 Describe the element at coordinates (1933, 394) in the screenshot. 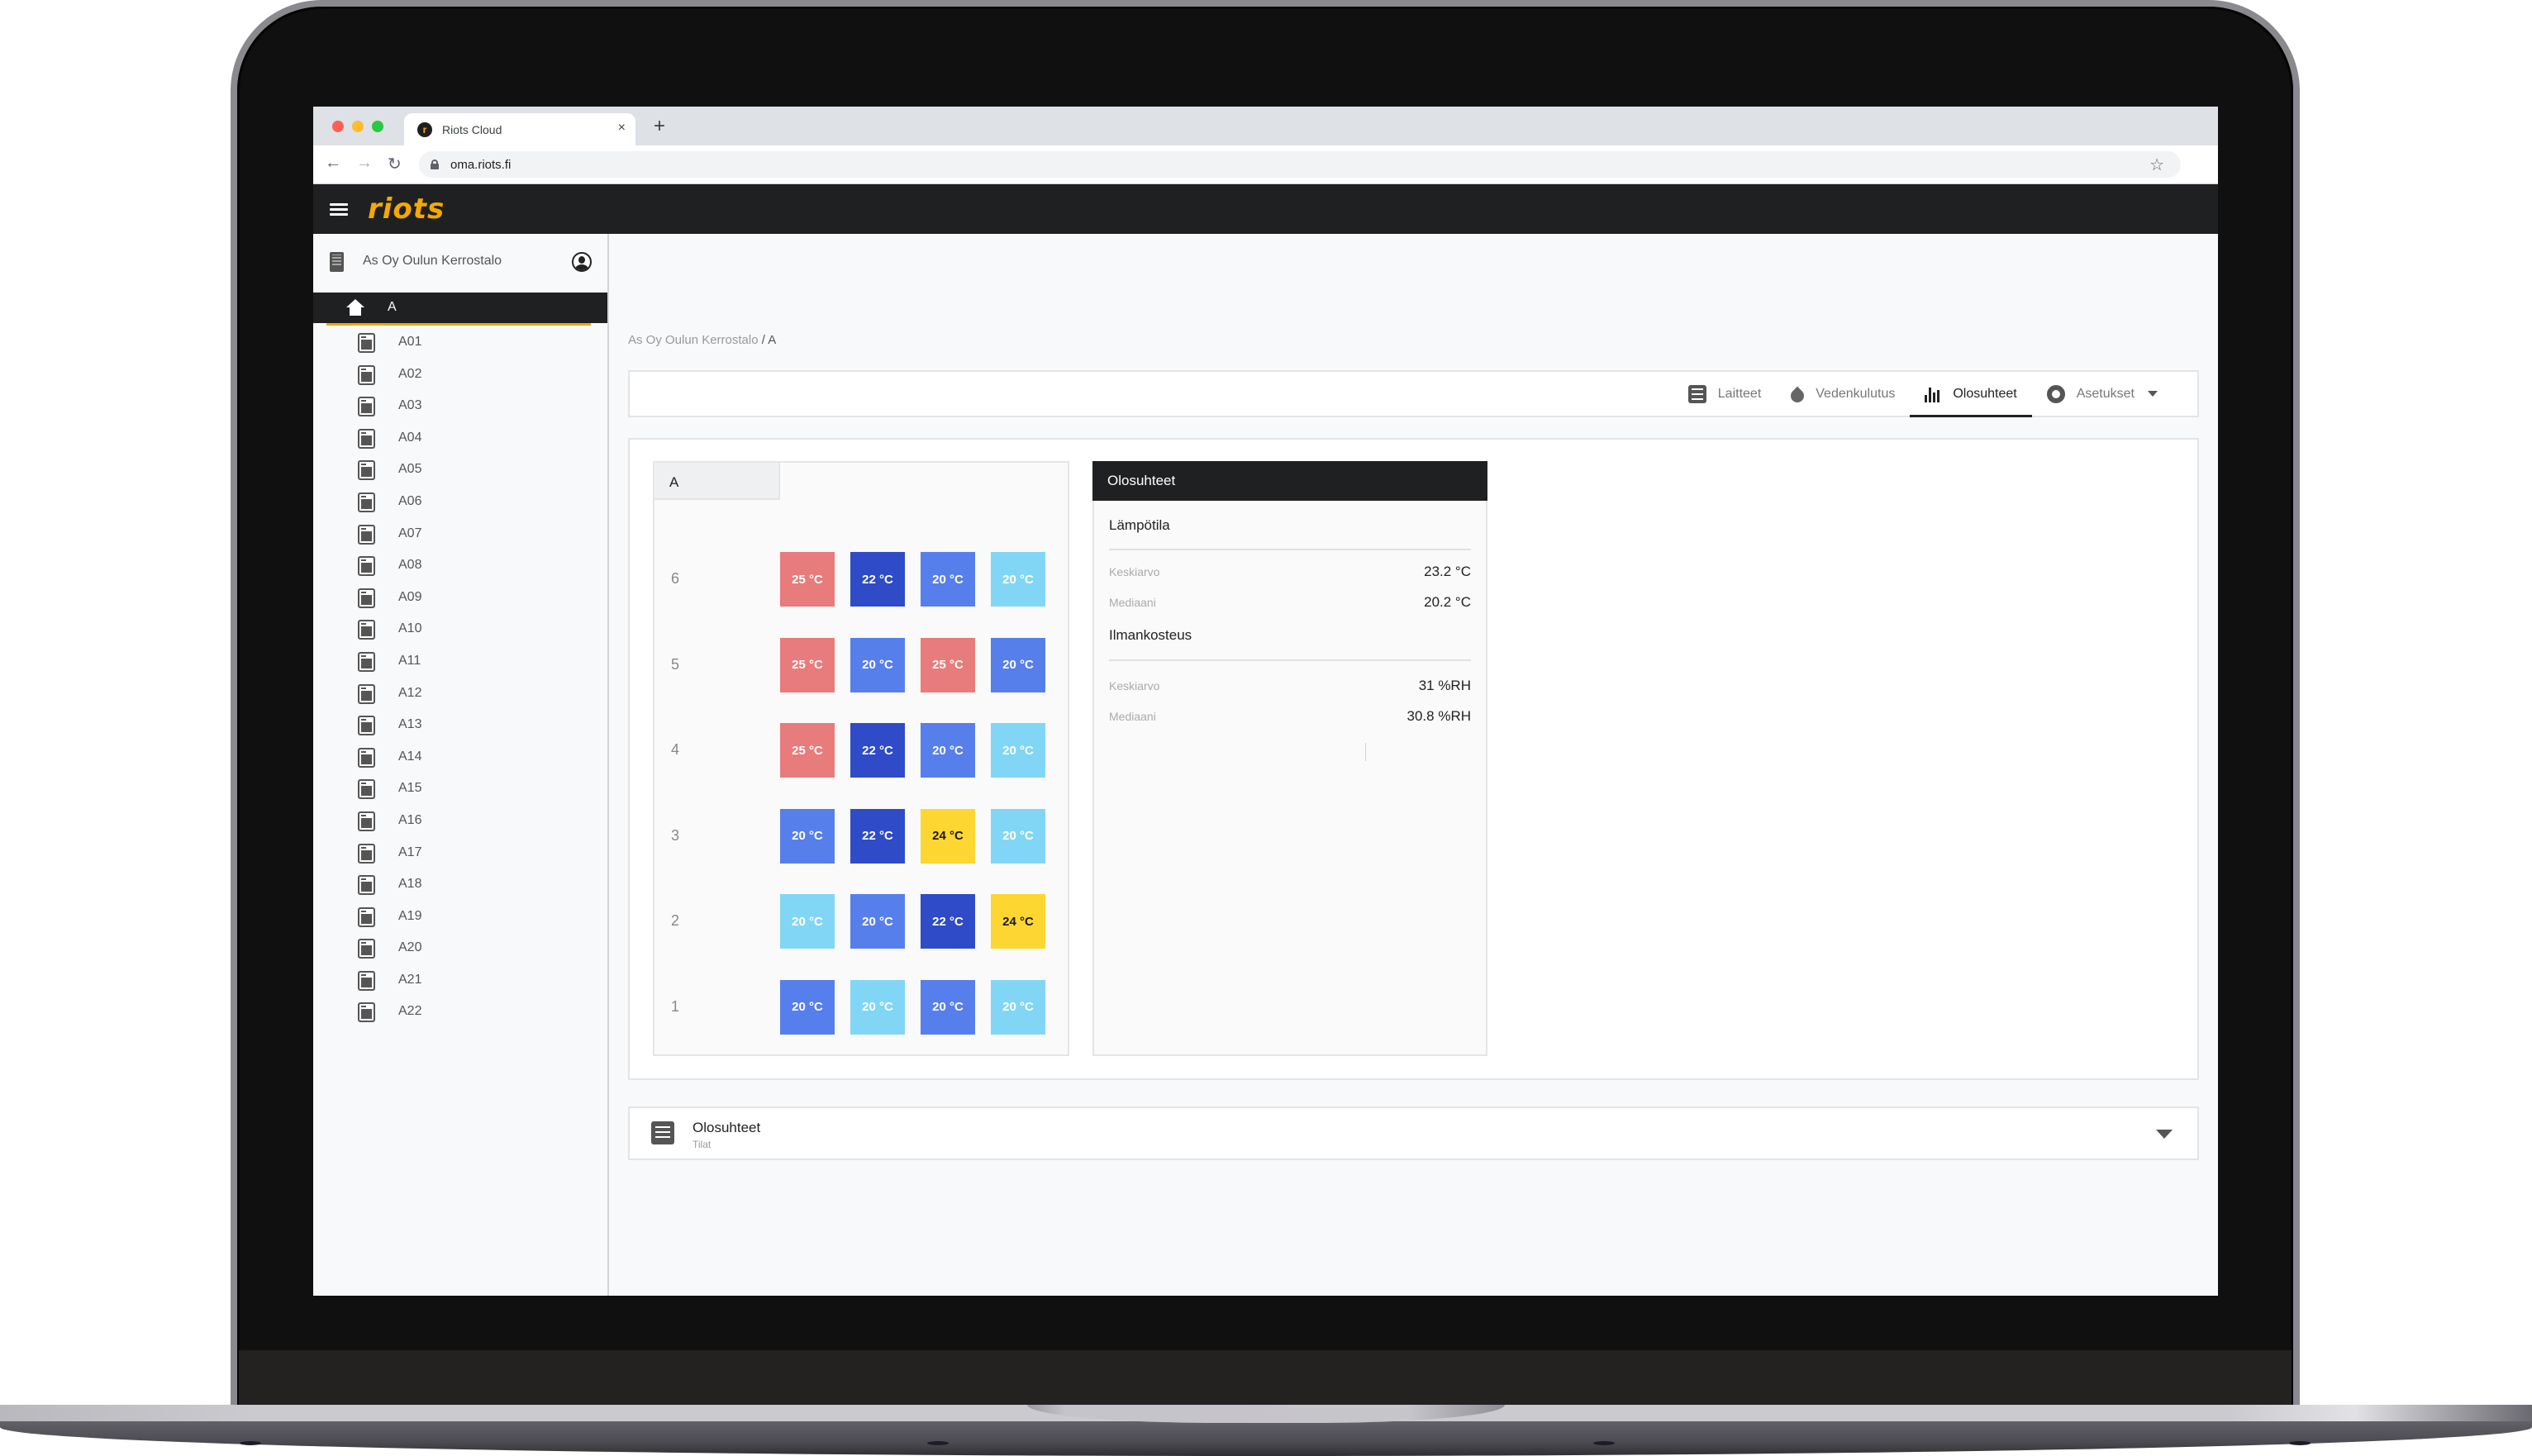

I see `bar-chart-icon` at that location.